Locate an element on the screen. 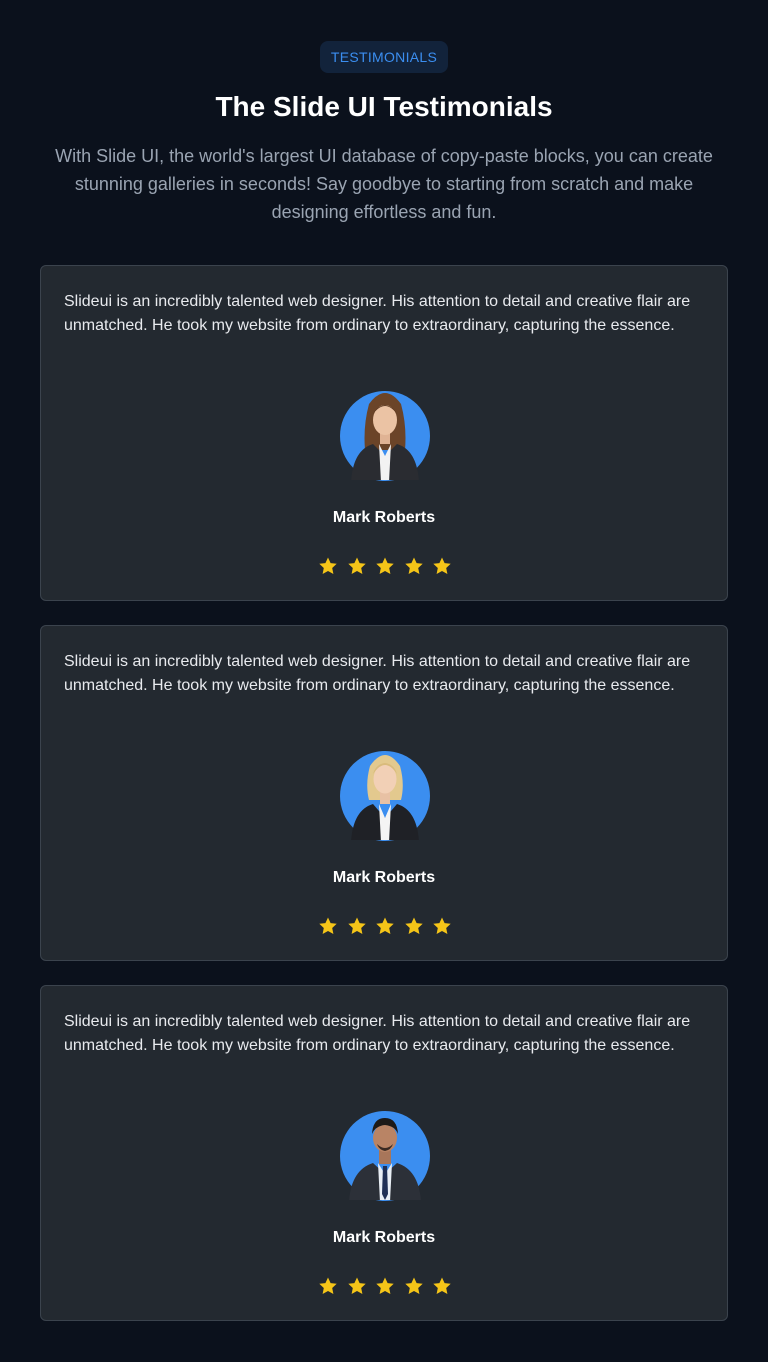 Image resolution: width=768 pixels, height=1362 pixels. man-suit-avatar-icon is located at coordinates (385, 1153).